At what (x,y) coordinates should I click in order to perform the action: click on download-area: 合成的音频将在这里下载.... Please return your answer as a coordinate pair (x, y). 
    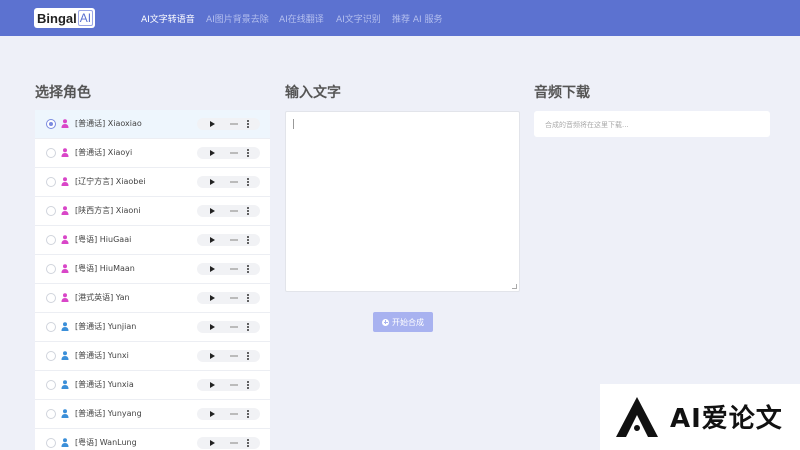
    Looking at the image, I should click on (652, 124).